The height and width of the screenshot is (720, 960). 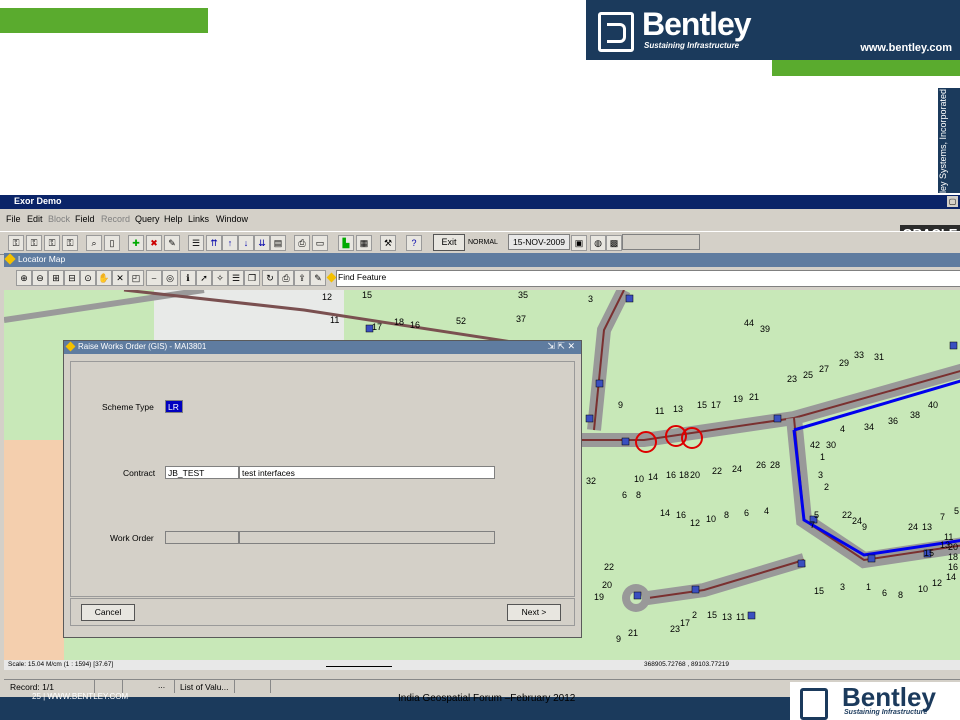 I want to click on folder-icon: ▭, so click(x=320, y=243).